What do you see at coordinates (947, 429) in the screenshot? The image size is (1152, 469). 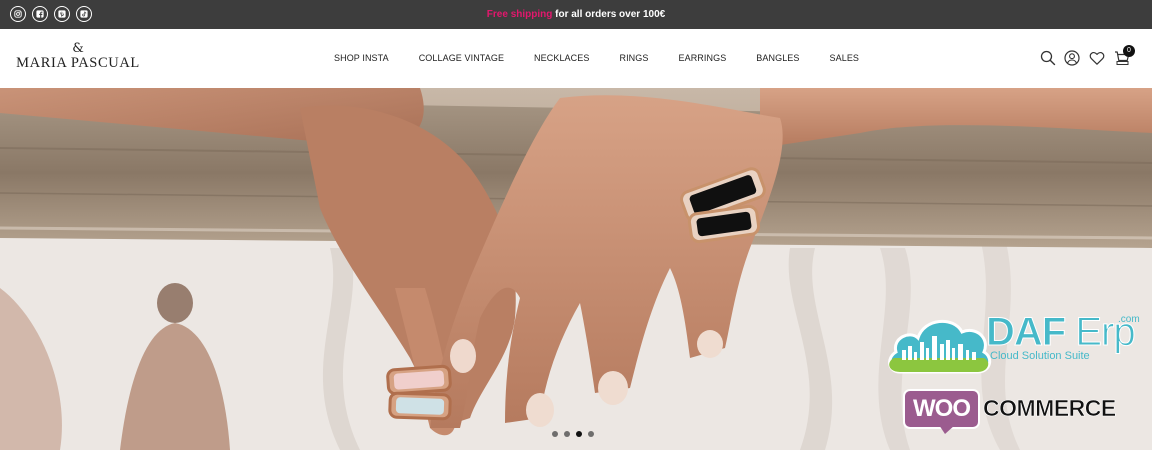 I see `woo-badge-tail` at bounding box center [947, 429].